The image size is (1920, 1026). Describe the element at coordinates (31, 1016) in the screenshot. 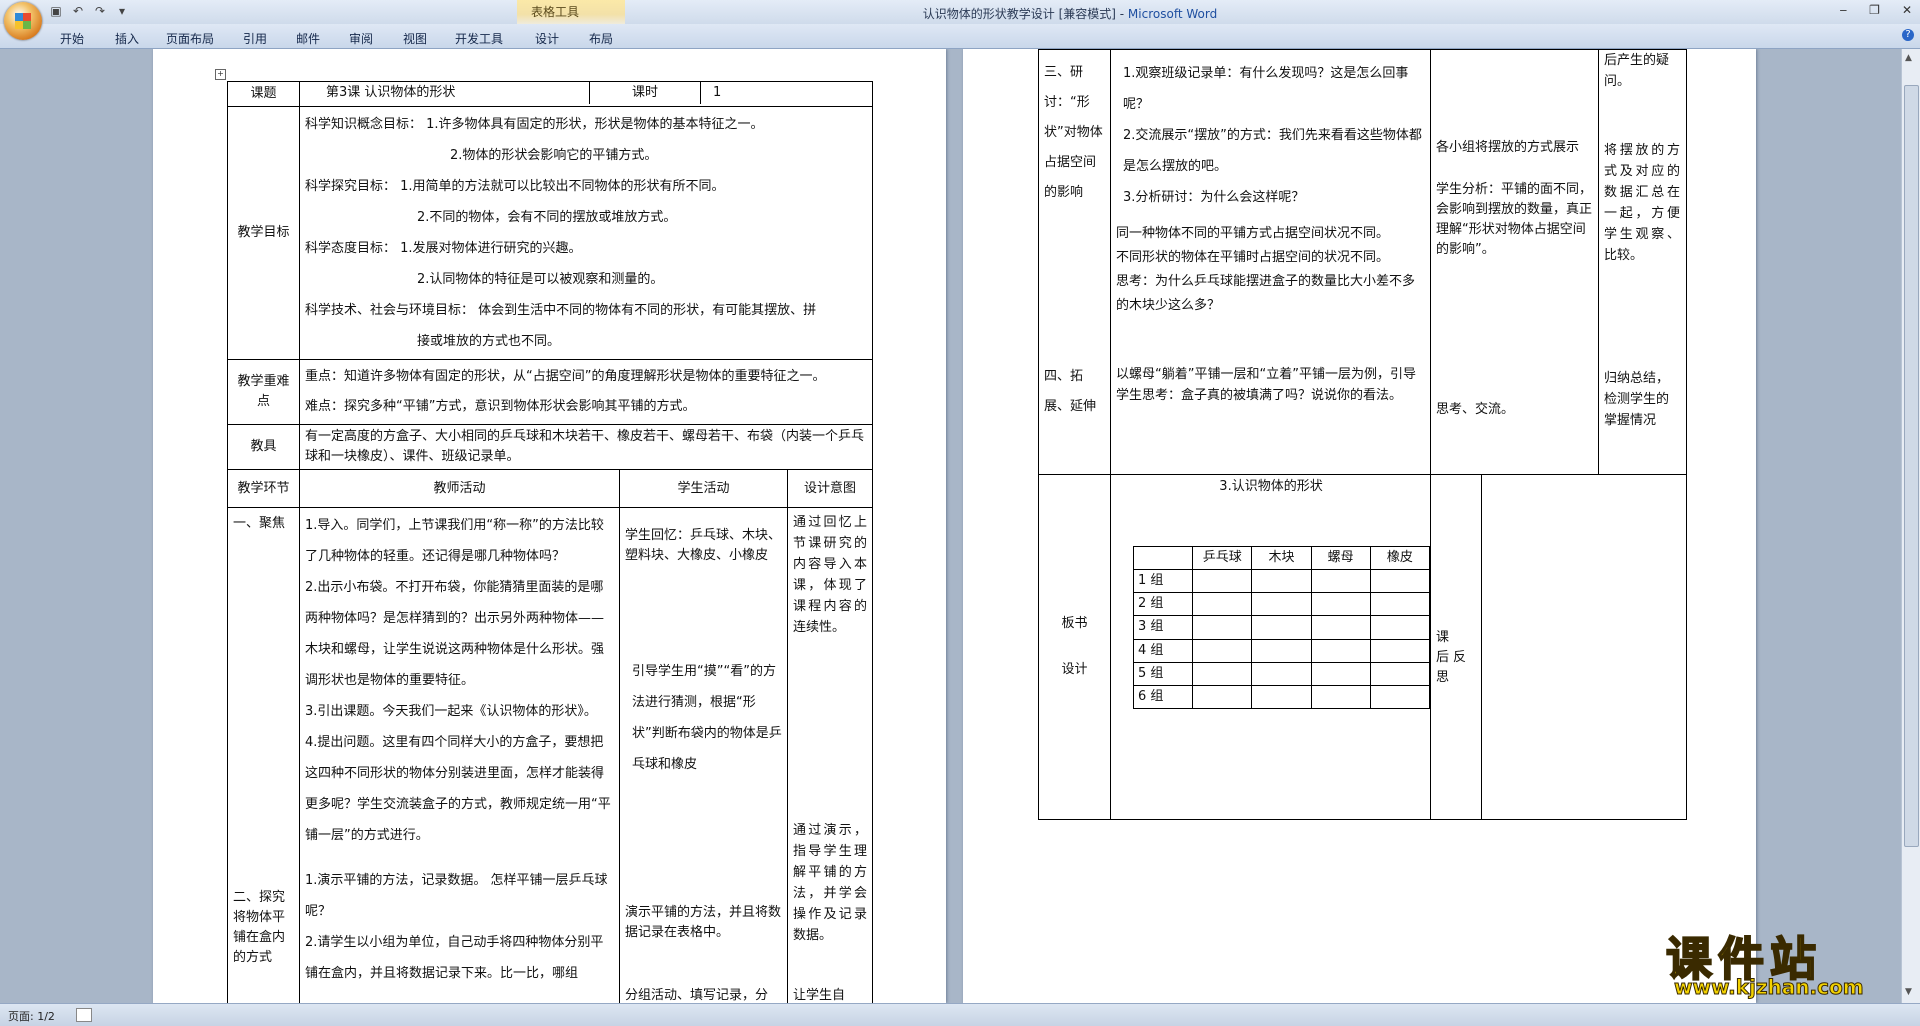

I see `page-counter: 页面: 1/2` at that location.